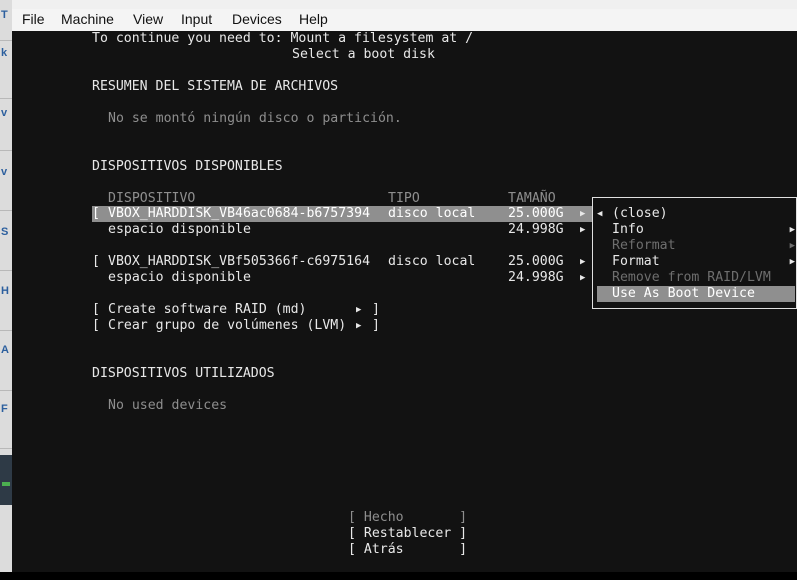 This screenshot has height=580, width=797. Describe the element at coordinates (239, 213) in the screenshot. I see `disk-name: VBOX_HARDDISK_VB46ac0684-b6757394` at that location.